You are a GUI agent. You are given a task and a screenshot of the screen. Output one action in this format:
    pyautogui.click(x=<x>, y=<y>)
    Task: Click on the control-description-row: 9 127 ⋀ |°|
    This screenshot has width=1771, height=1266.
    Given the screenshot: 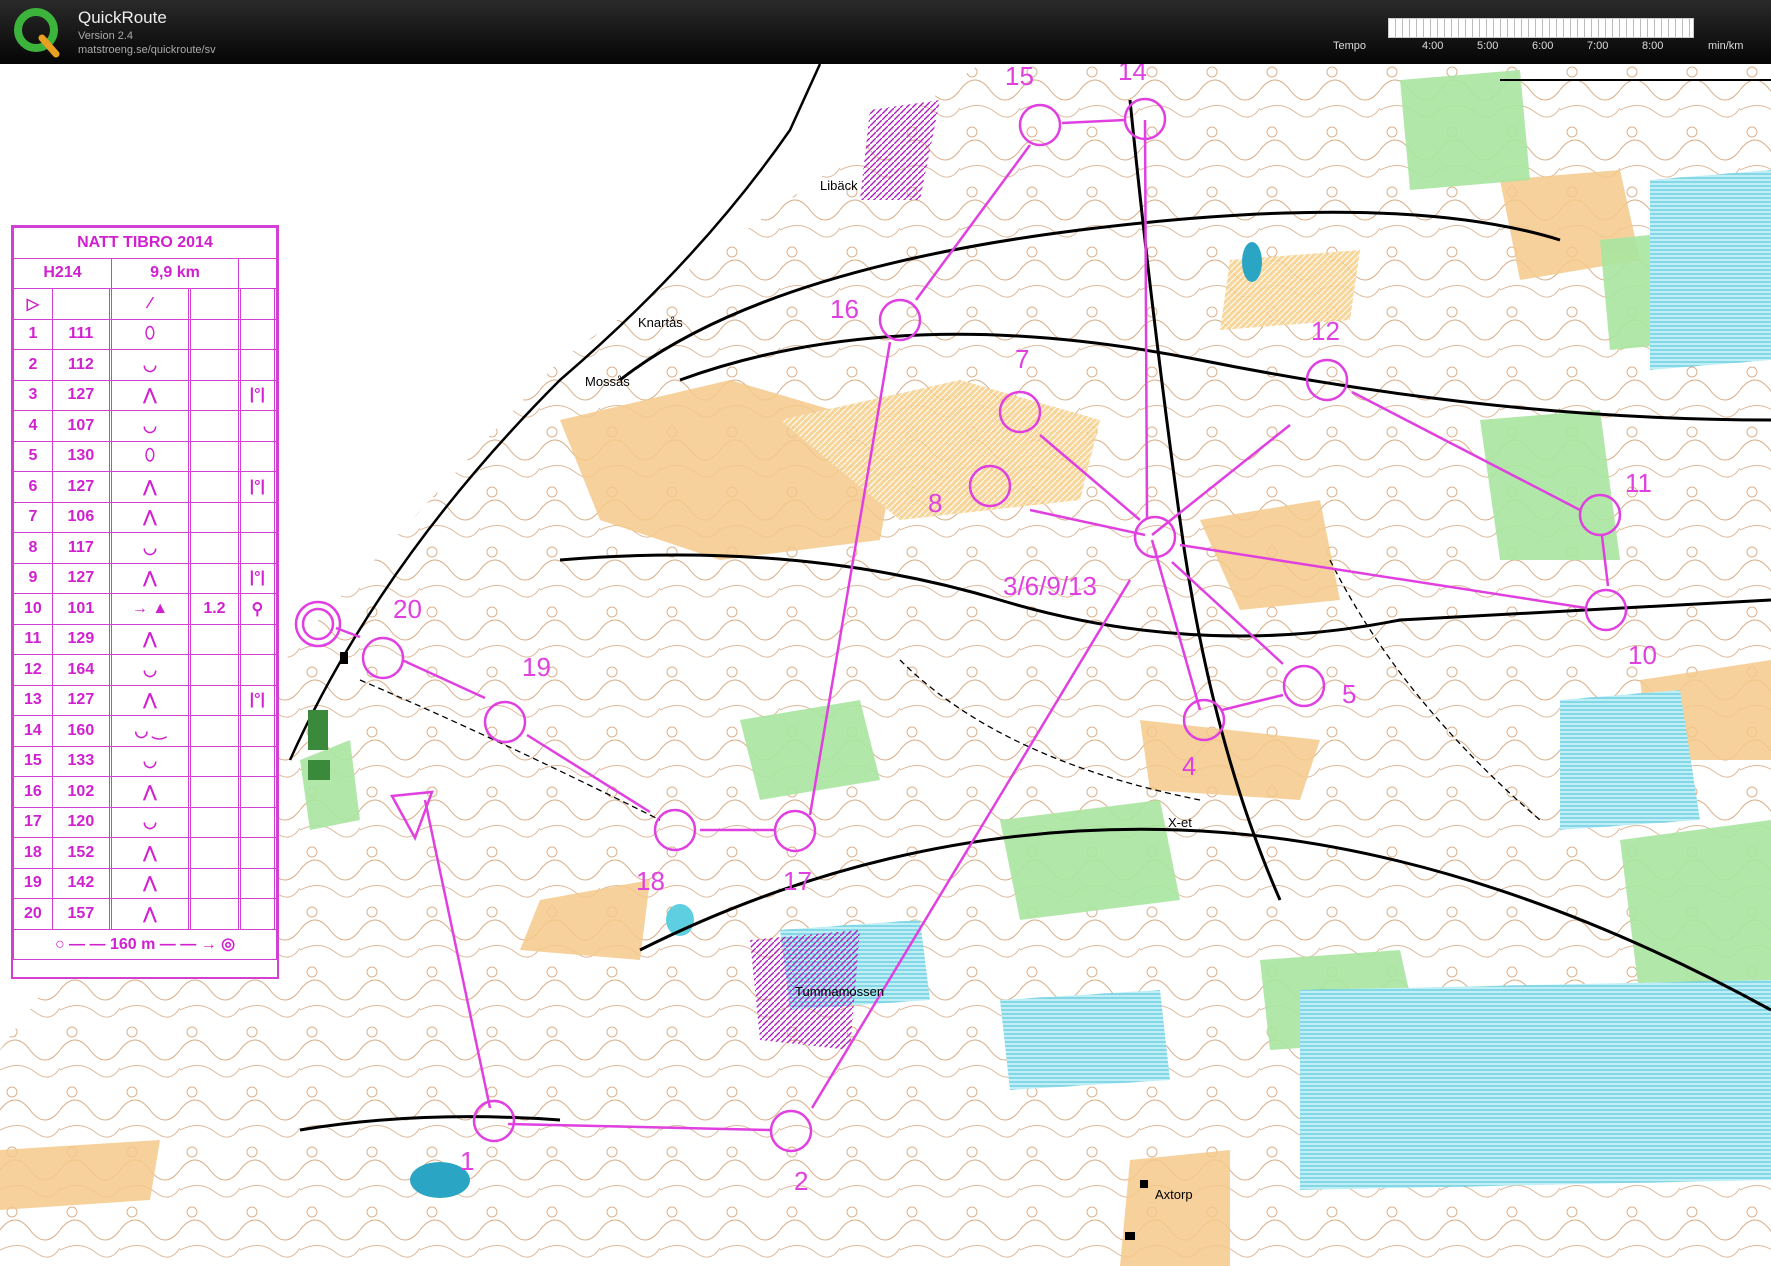 What is the action you would take?
    pyautogui.click(x=145, y=578)
    